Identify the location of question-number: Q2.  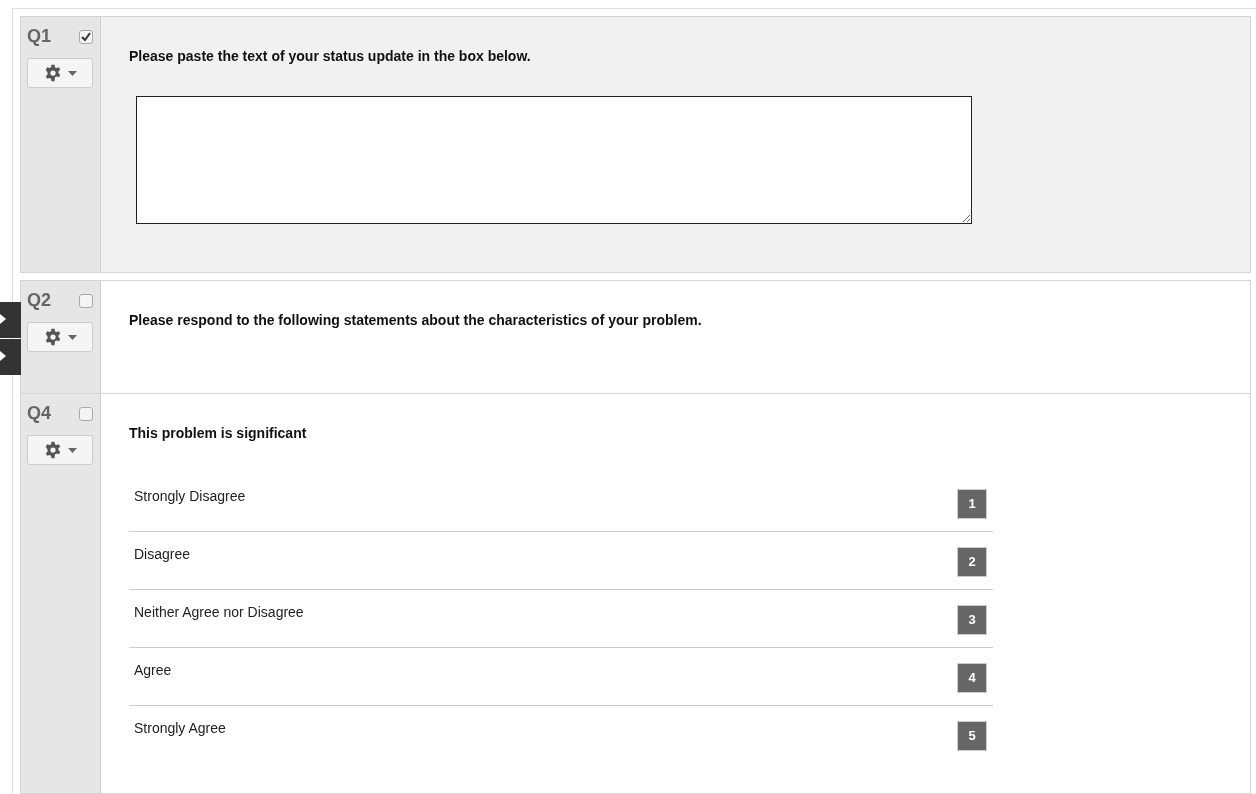
(39, 300).